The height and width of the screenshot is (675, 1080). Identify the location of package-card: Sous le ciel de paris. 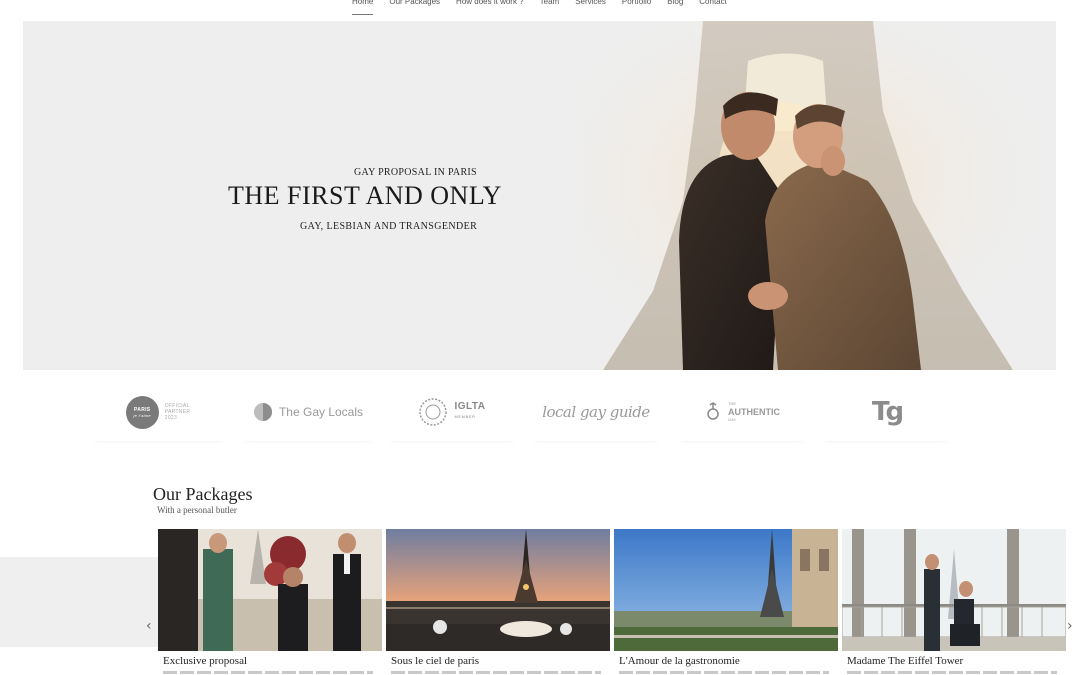
(498, 602).